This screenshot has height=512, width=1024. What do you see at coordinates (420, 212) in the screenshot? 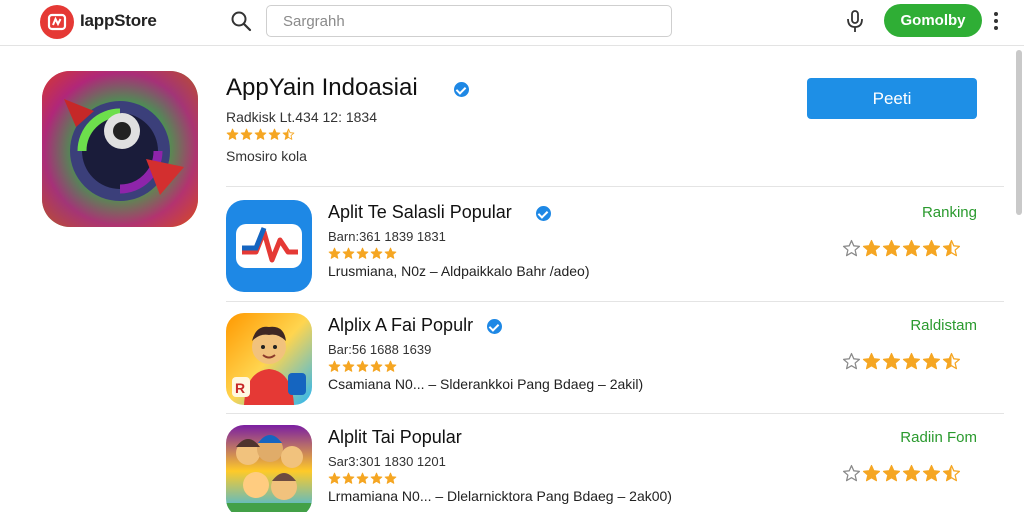
I see `app-title: Aplit Te Salasli Popular` at bounding box center [420, 212].